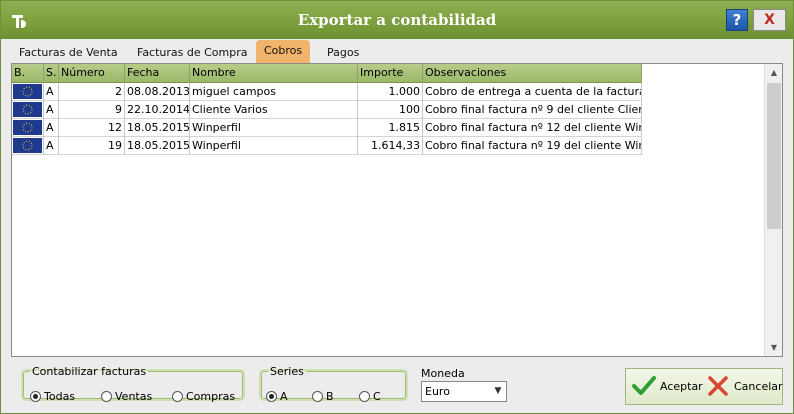 The image size is (794, 414). I want to click on close-button: X, so click(769, 20).